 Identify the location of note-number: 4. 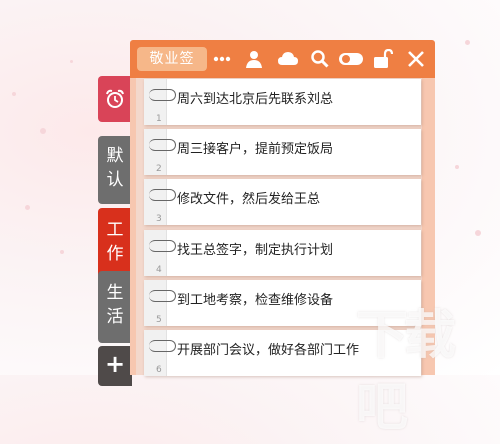
(159, 270).